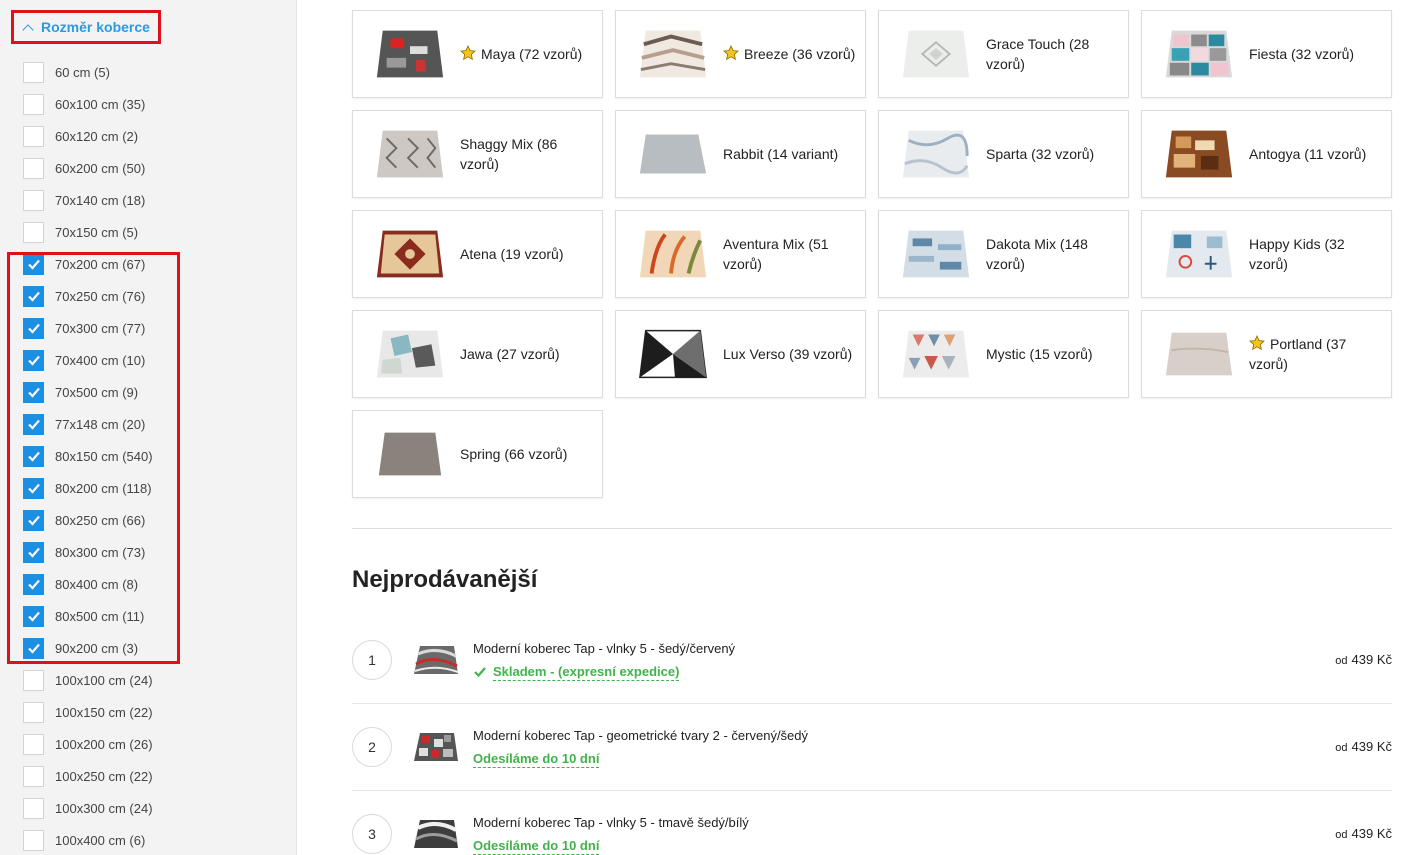 The width and height of the screenshot is (1404, 855). I want to click on size-option: 70x200 cm (67), so click(84, 264).